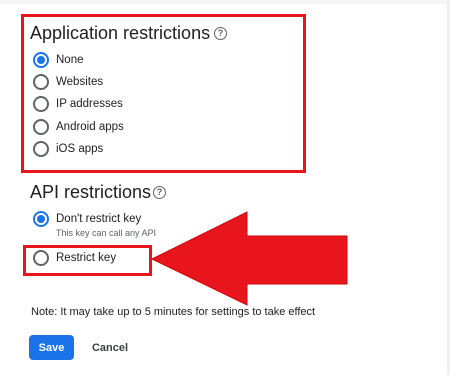  What do you see at coordinates (110, 347) in the screenshot?
I see `cancel-button: Cancel` at bounding box center [110, 347].